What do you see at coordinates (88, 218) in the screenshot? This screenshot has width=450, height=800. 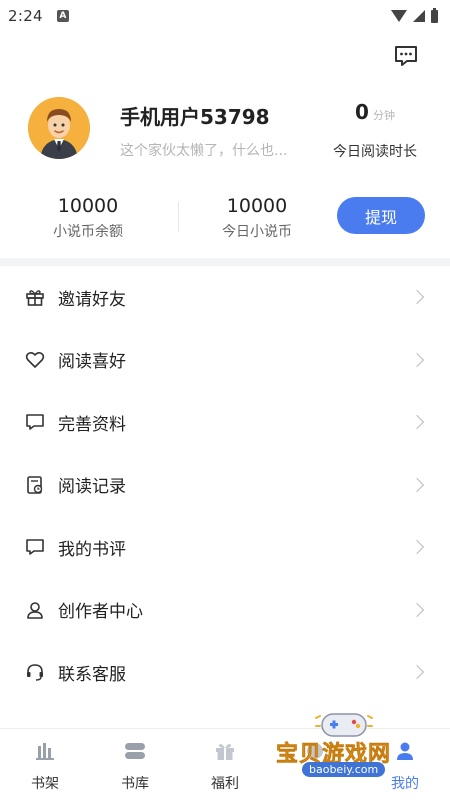 I see `coin-balance: 10000 小说币余额` at bounding box center [88, 218].